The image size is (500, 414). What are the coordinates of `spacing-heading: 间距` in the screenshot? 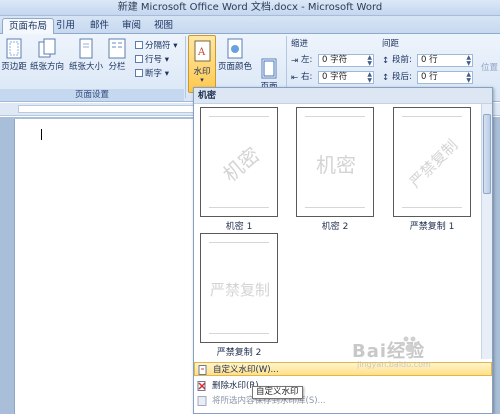 It's located at (391, 44).